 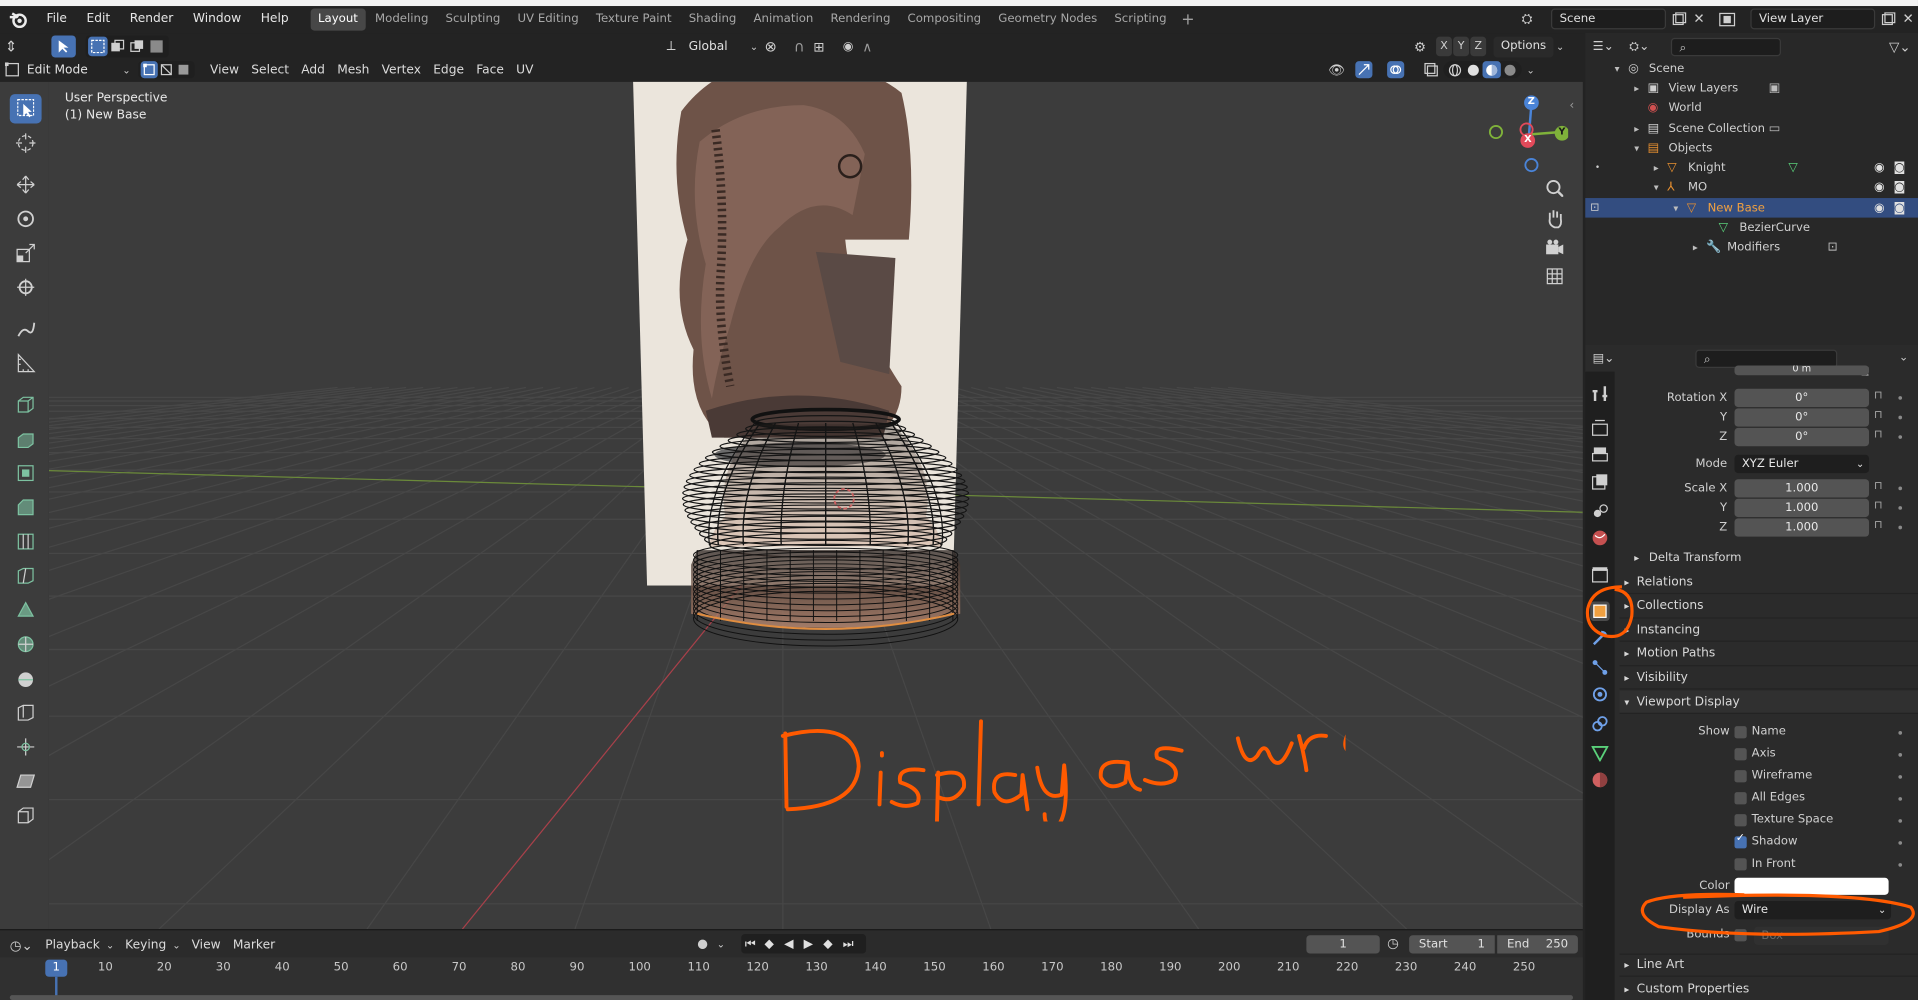 I want to click on proportional-edit-icon: ◉, so click(x=853, y=46).